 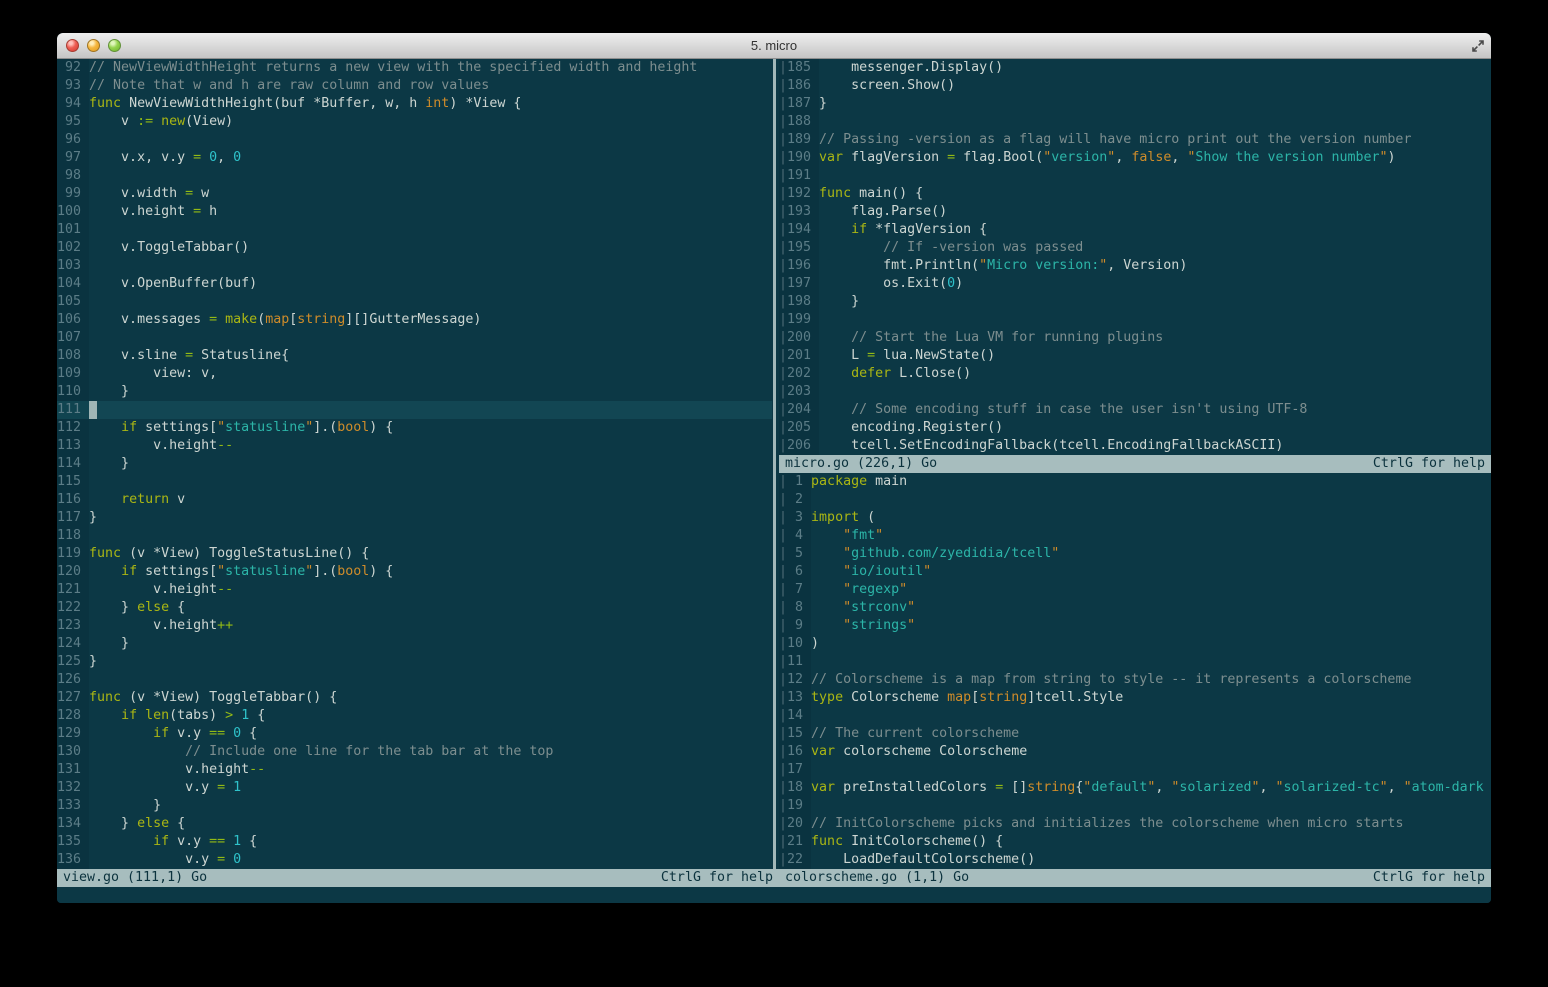 I want to click on code-line: |21 func InitColorscheme() {, so click(x=1135, y=842).